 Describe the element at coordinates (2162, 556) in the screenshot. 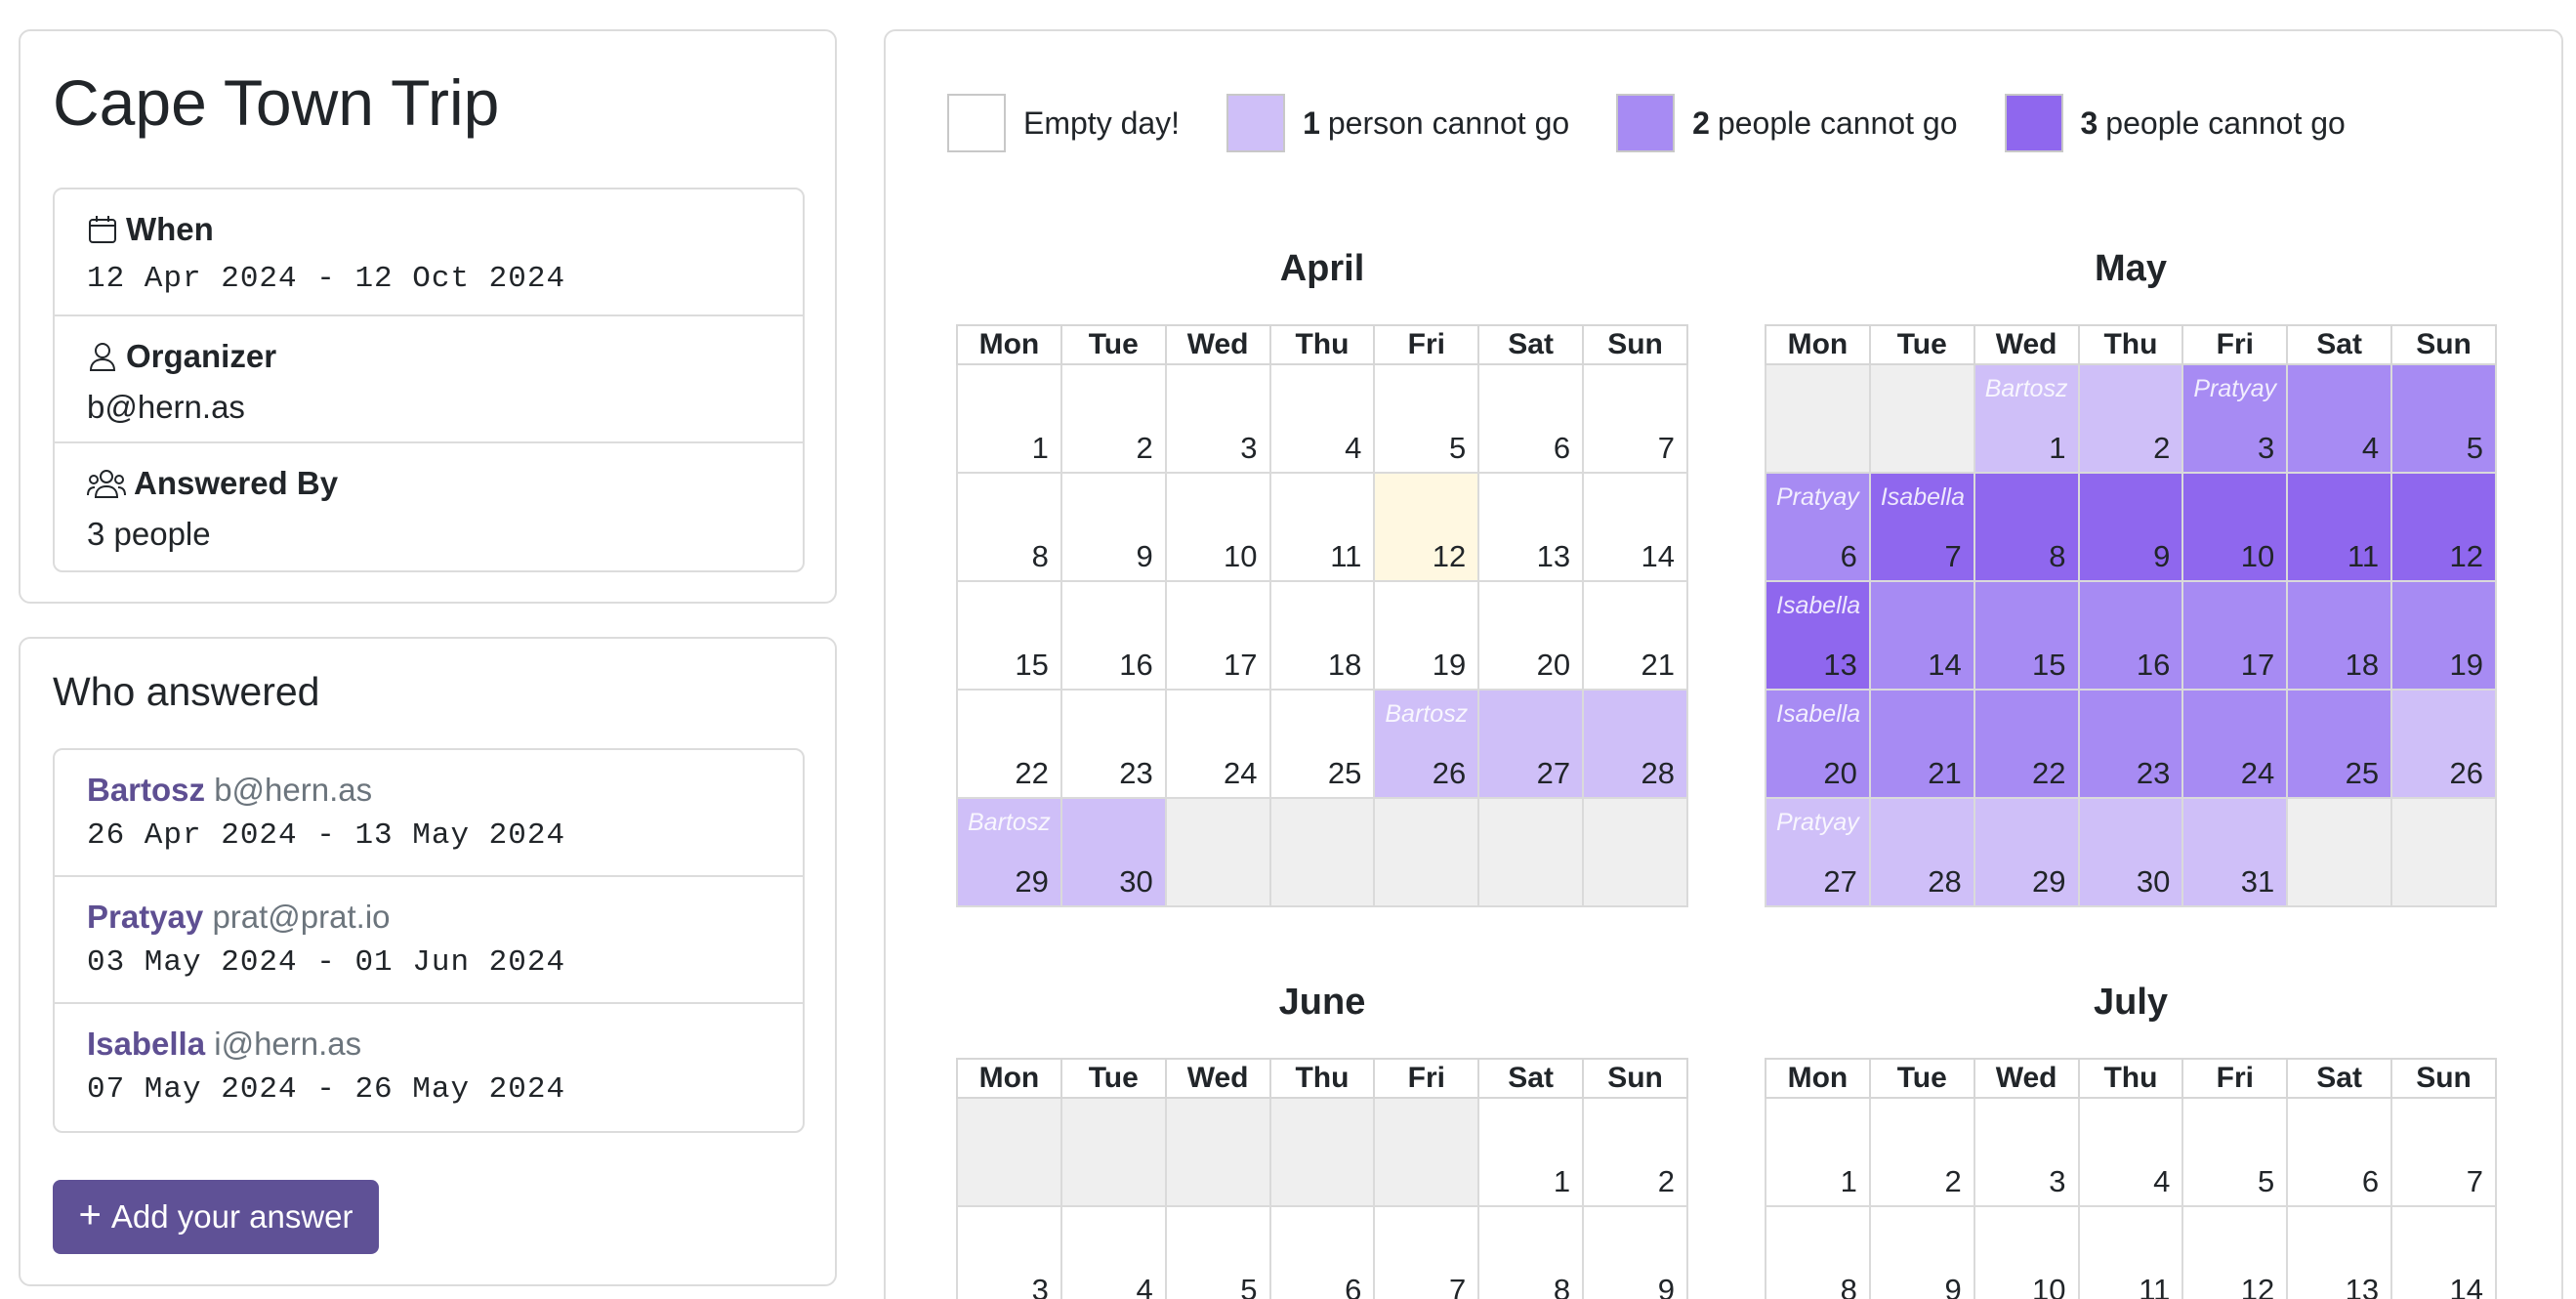

I see `day-number: 9` at that location.